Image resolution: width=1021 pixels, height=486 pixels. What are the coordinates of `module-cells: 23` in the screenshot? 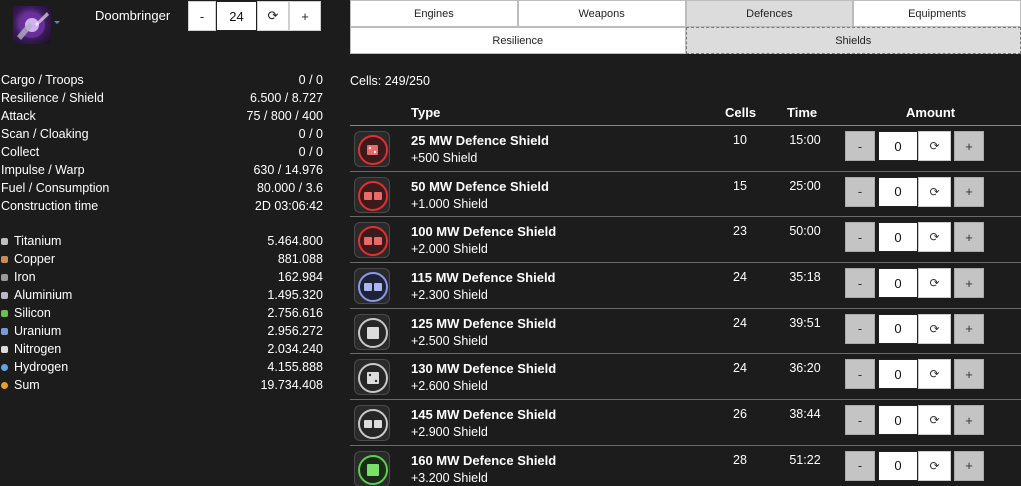 It's located at (740, 231).